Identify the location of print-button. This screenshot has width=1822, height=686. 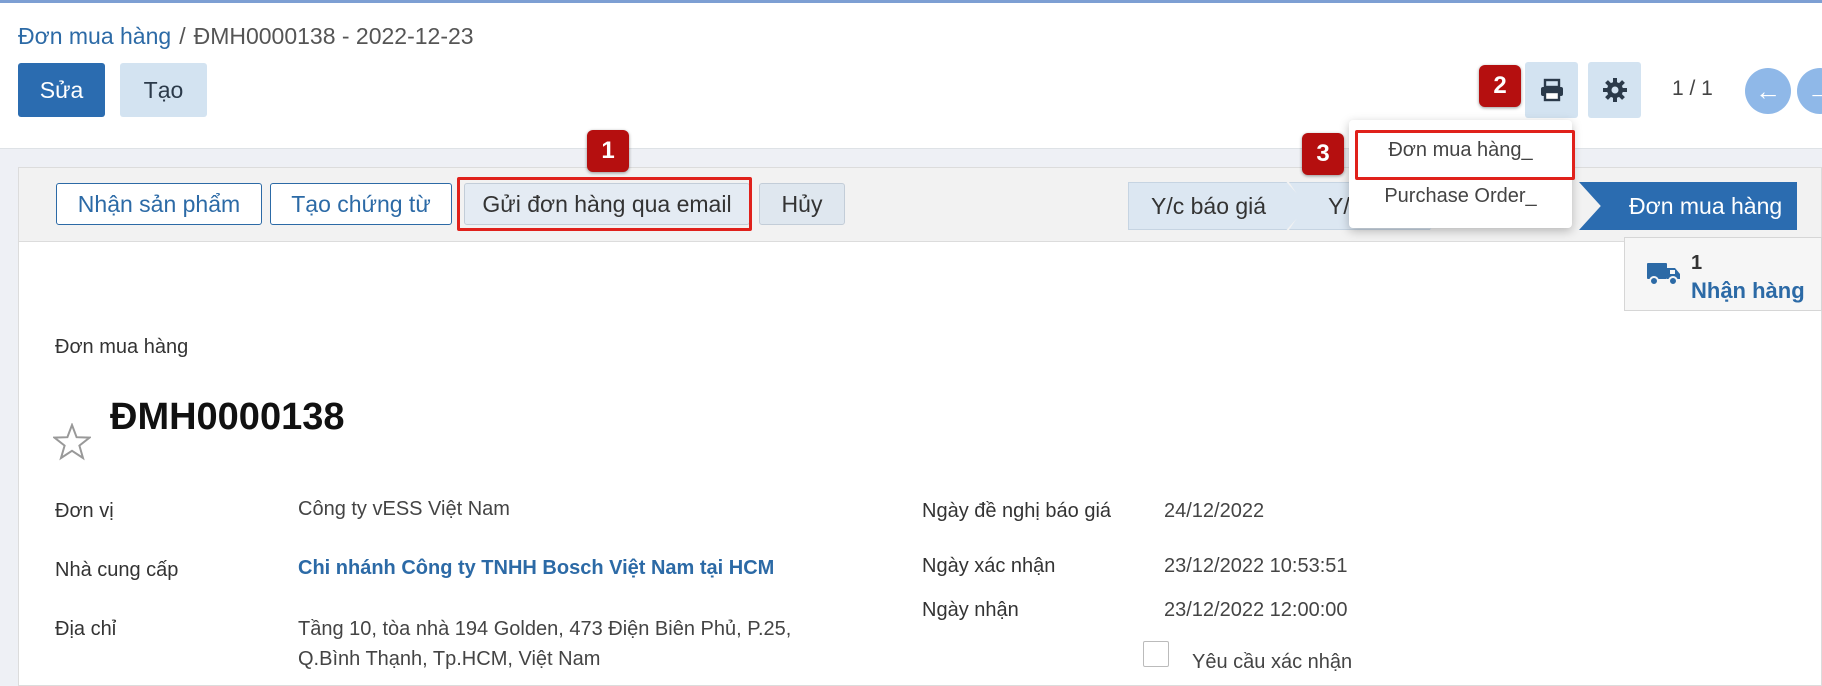
(1551, 90).